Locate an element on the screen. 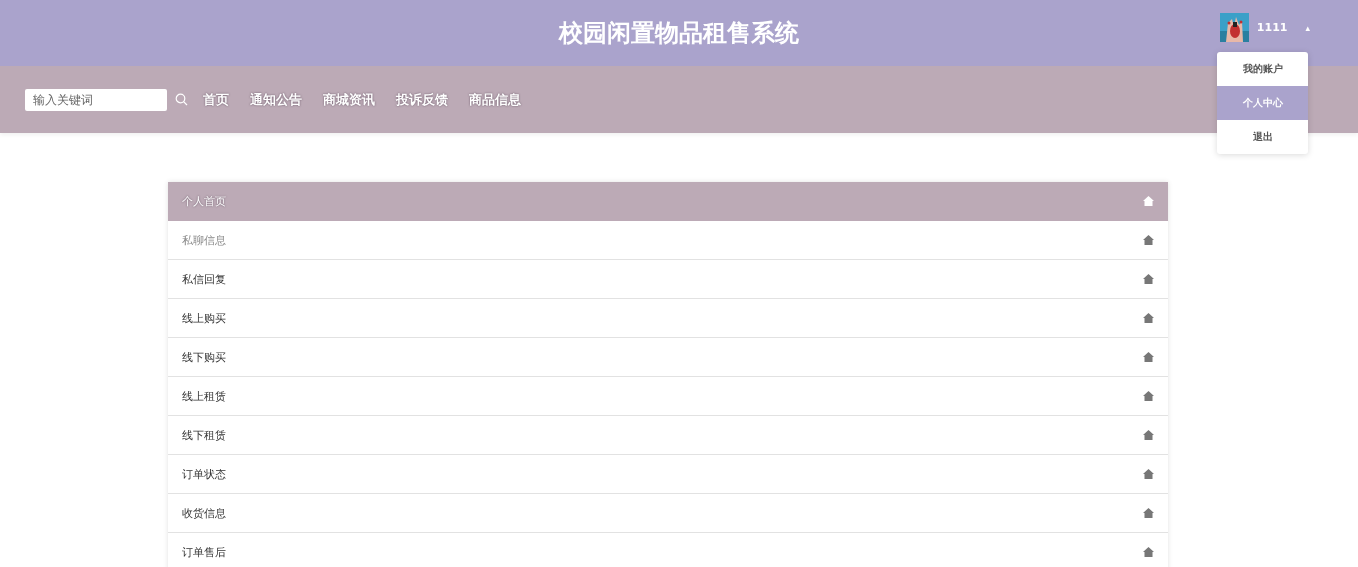 The height and width of the screenshot is (567, 1358). menu-item: 私聊信息 is located at coordinates (668, 240).